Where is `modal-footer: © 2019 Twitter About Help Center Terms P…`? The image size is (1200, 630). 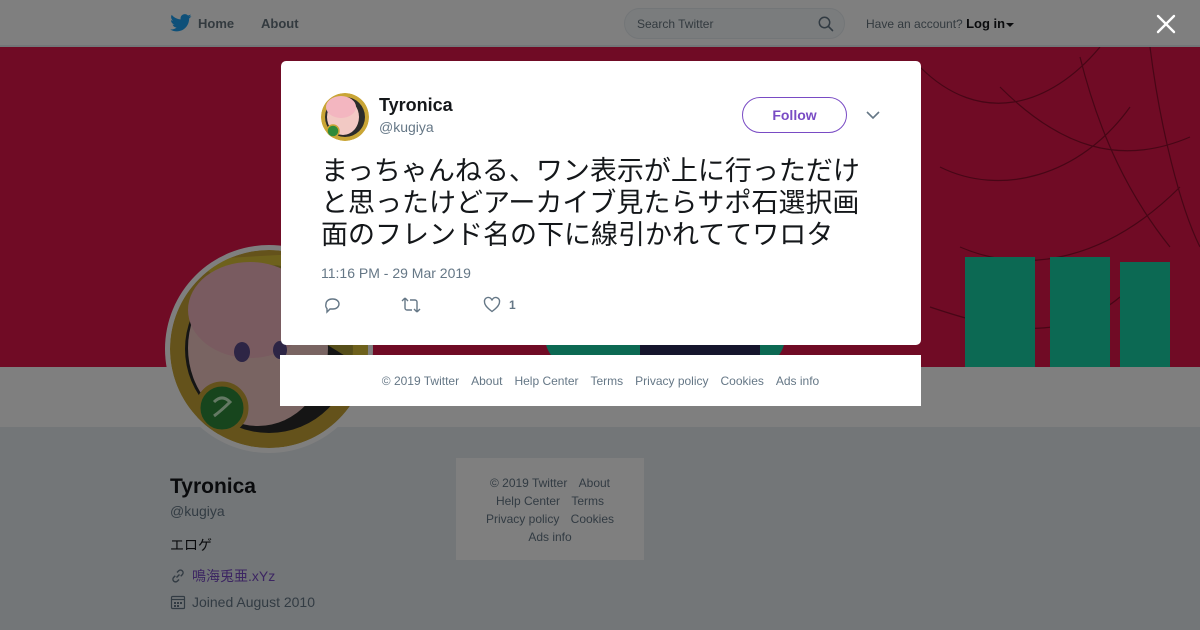
modal-footer: © 2019 Twitter About Help Center Terms P… is located at coordinates (600, 380).